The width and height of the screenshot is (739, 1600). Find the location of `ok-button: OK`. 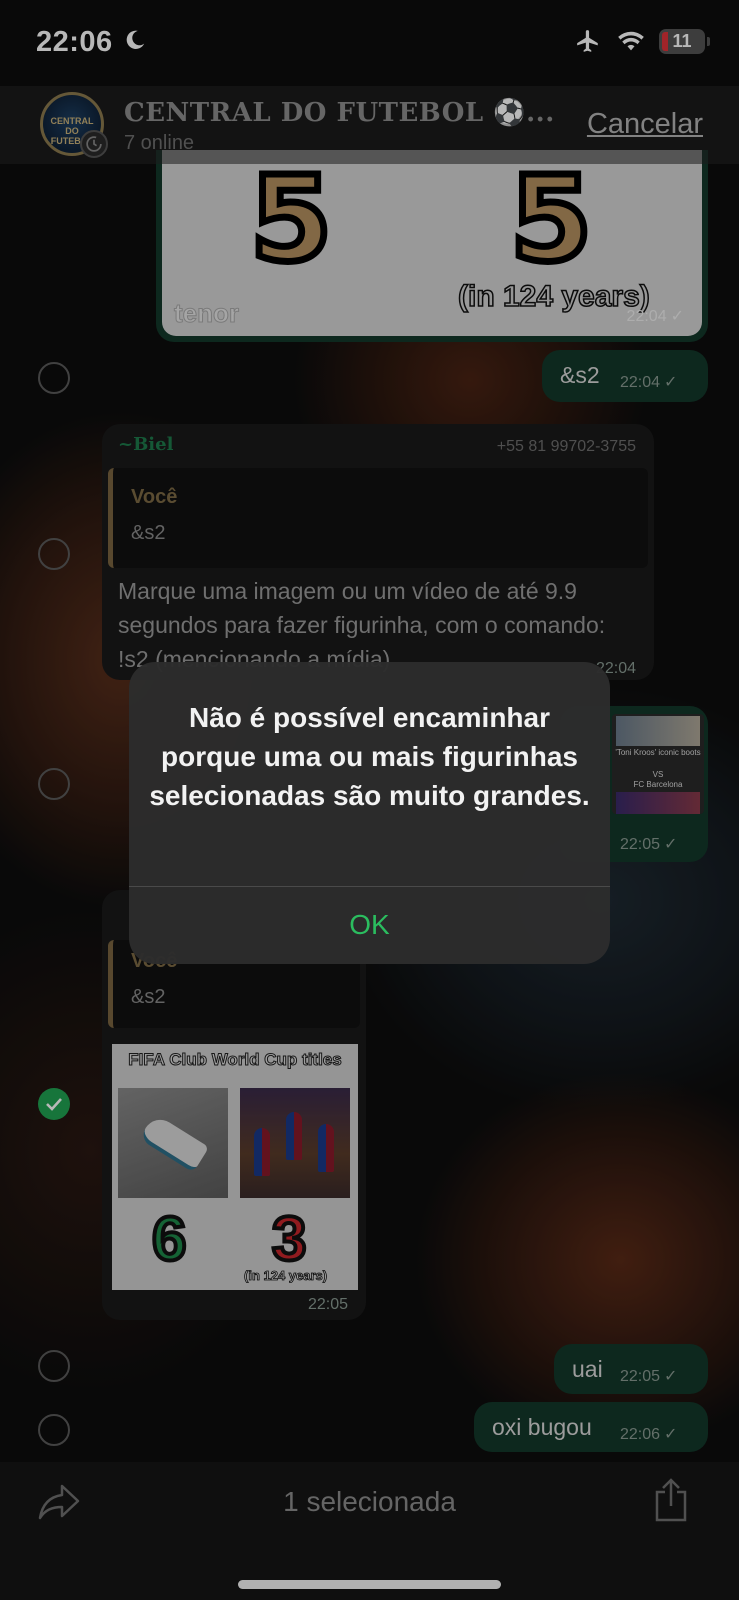

ok-button: OK is located at coordinates (369, 925).